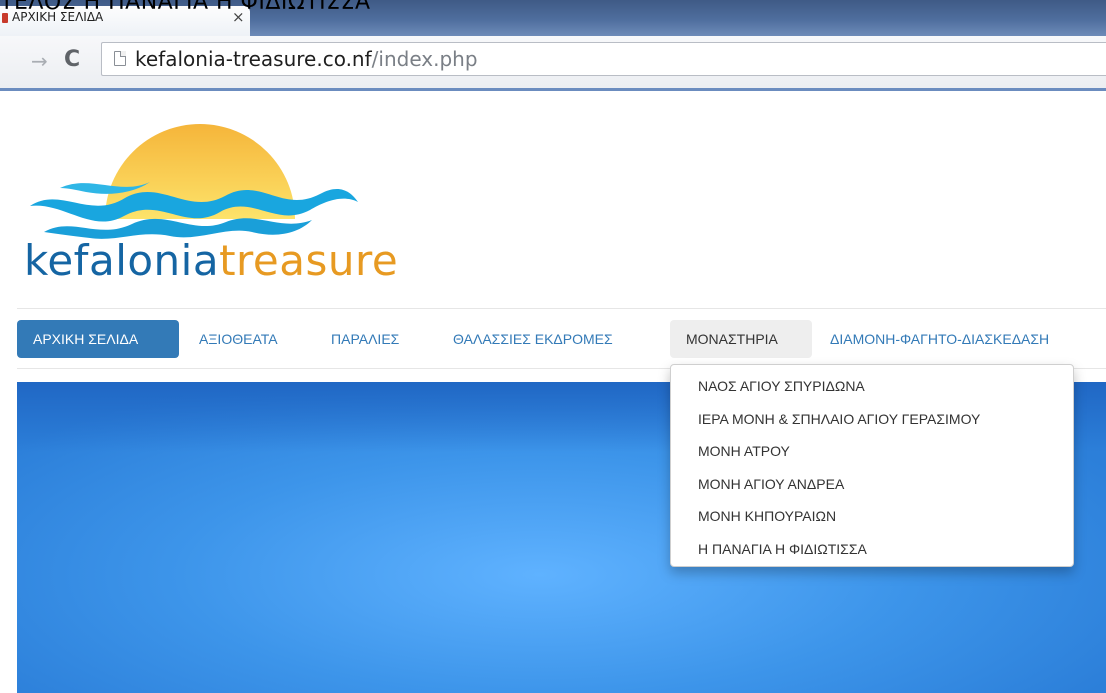  I want to click on nav-item-beaches: ΠΑΡΑΛΙΕΣ, so click(375, 339).